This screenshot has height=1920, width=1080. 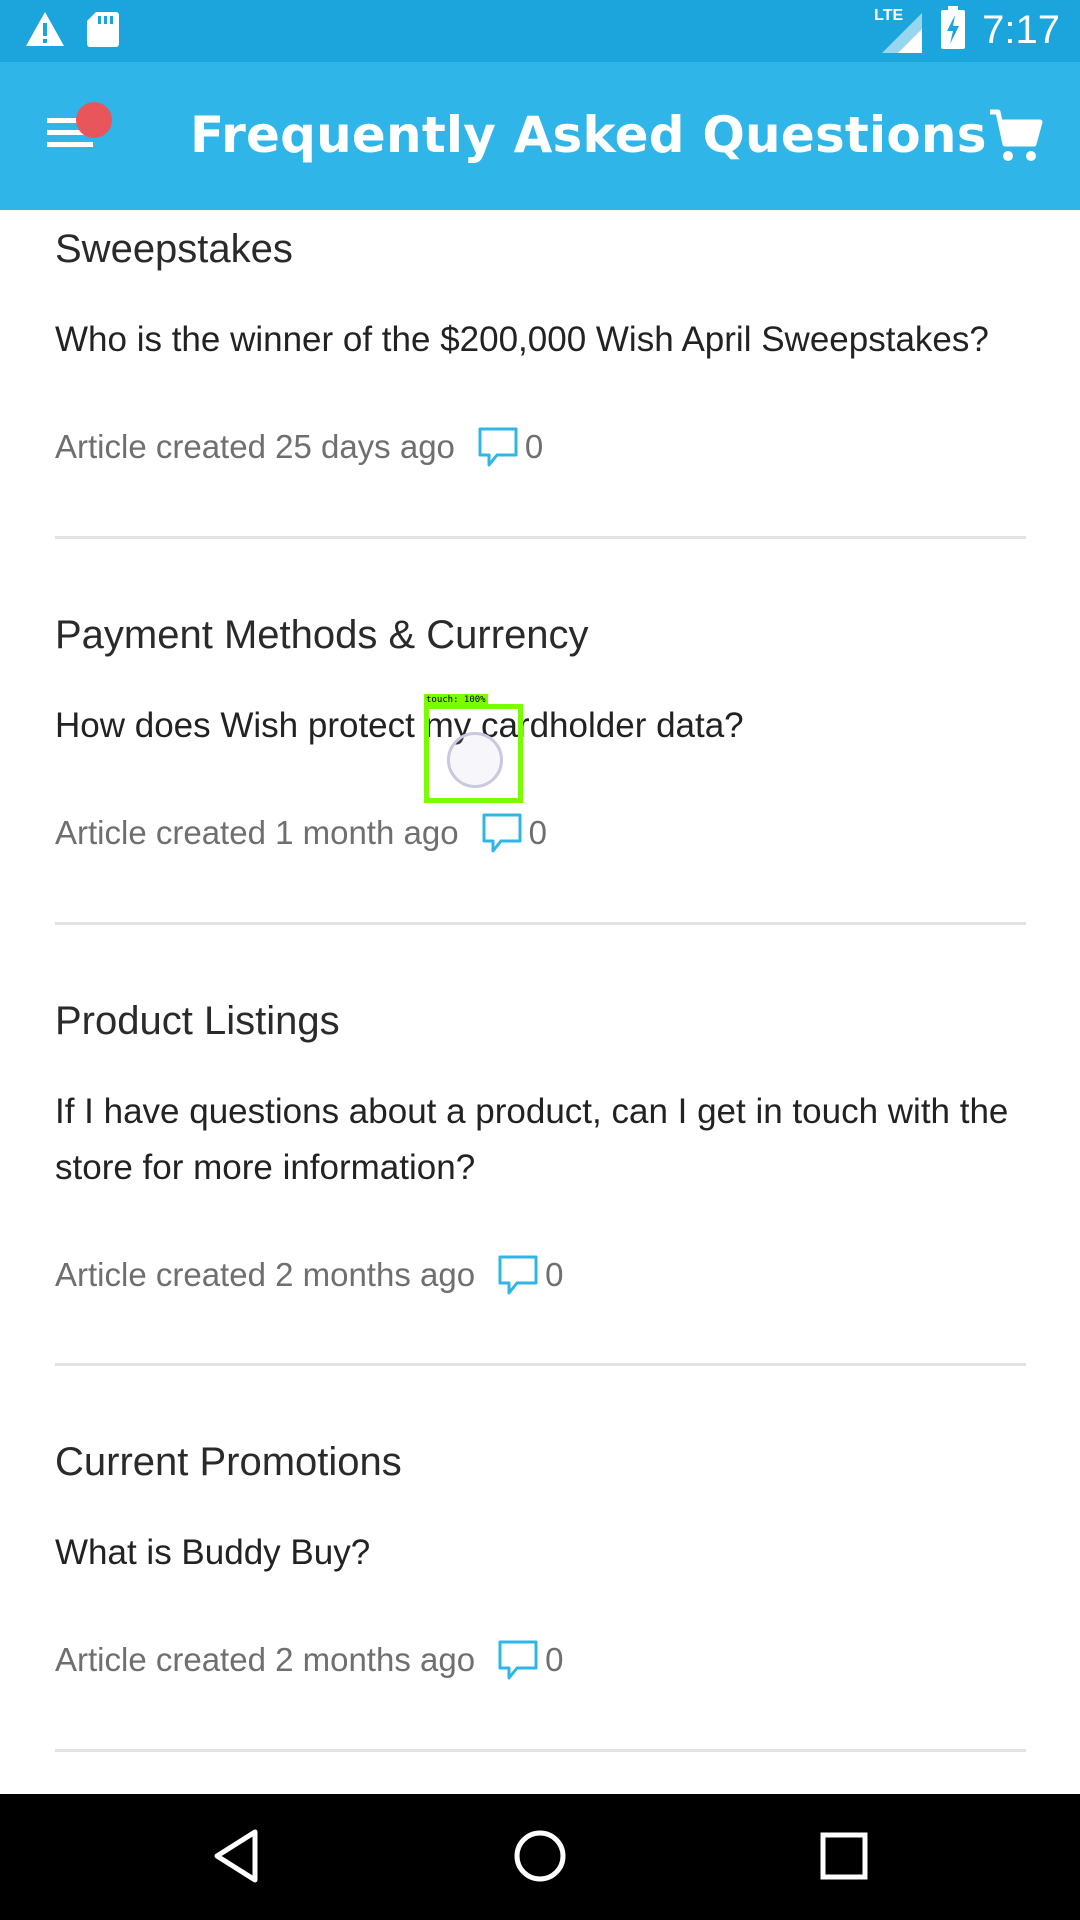 What do you see at coordinates (94, 120) in the screenshot?
I see `notification-dot` at bounding box center [94, 120].